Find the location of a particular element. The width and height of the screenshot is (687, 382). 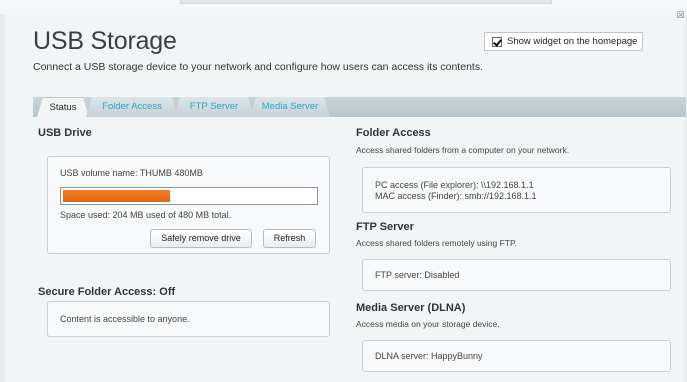

top-band is located at coordinates (343, 7).